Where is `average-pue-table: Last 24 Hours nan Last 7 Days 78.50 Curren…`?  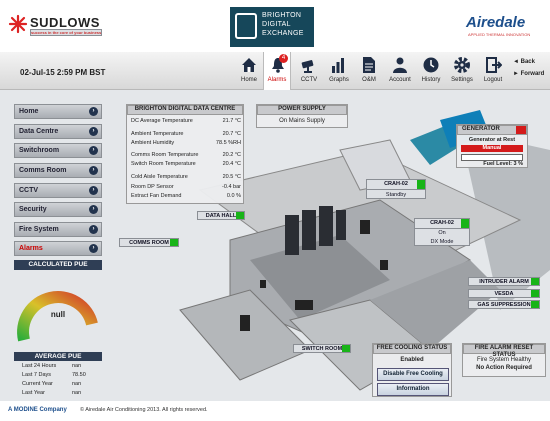 average-pue-table: Last 24 Hours nan Last 7 Days 78.50 Curren… is located at coordinates (58, 381).